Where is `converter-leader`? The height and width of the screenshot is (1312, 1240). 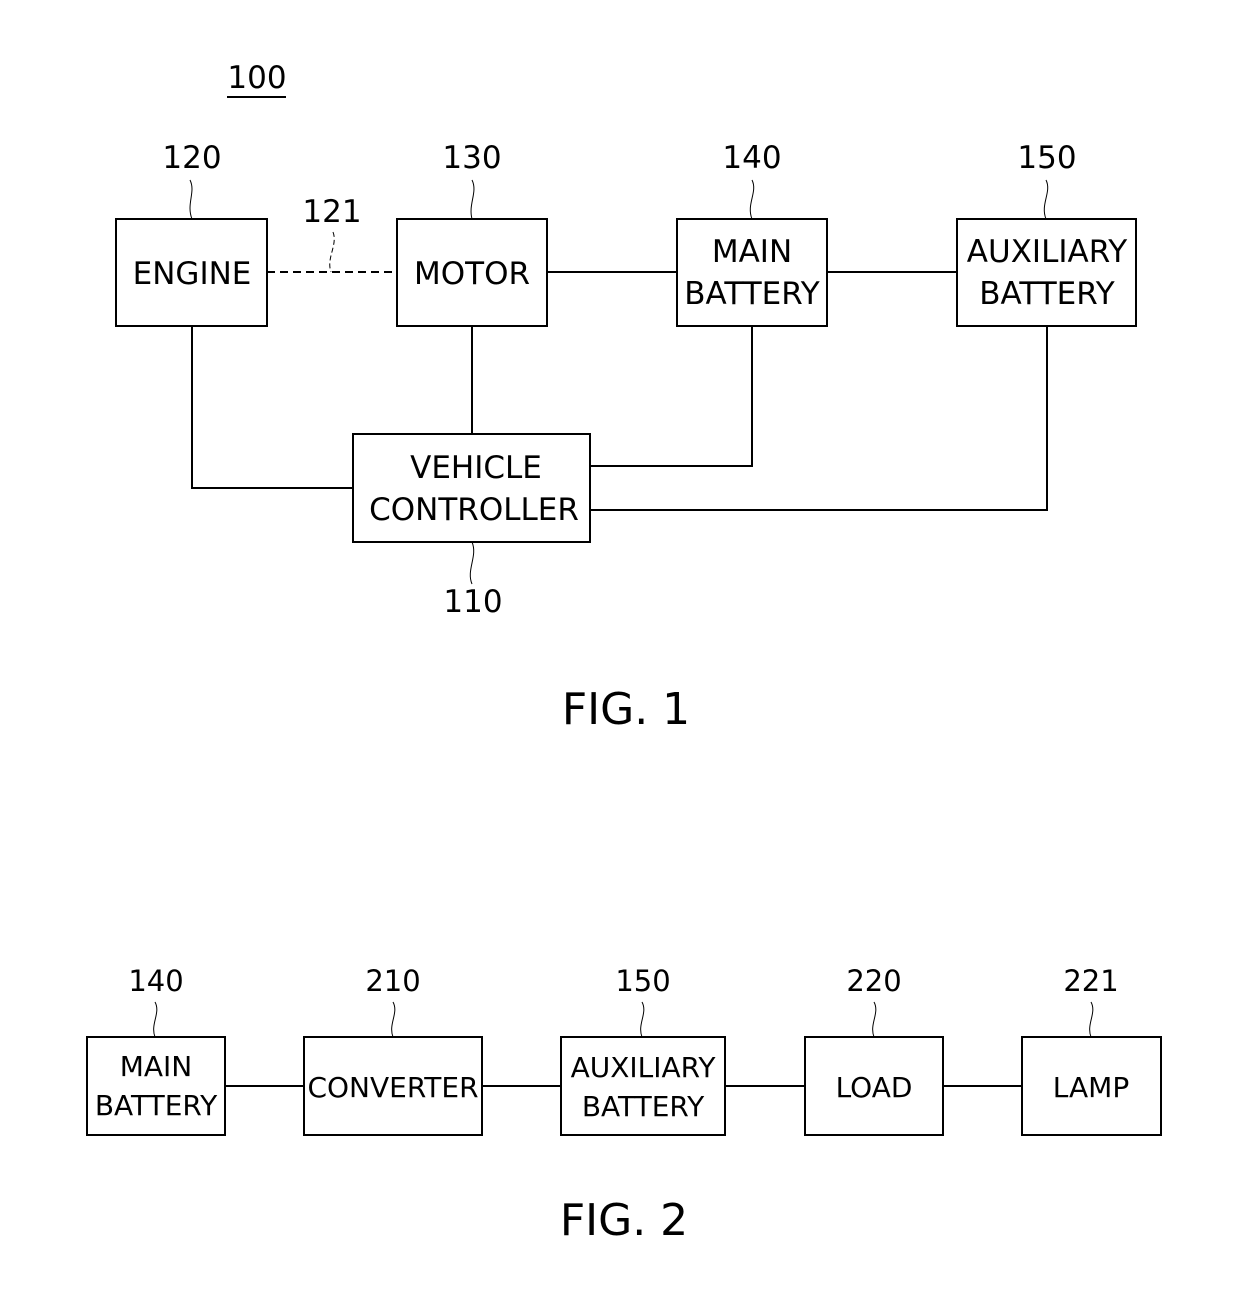 converter-leader is located at coordinates (393, 1019).